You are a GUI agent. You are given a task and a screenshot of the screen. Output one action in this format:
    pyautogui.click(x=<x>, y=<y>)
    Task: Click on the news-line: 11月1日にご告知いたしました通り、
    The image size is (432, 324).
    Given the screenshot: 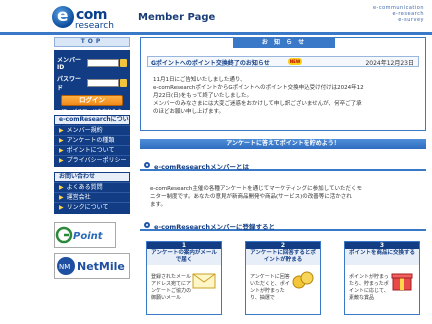 What is the action you would take?
    pyautogui.click(x=199, y=80)
    